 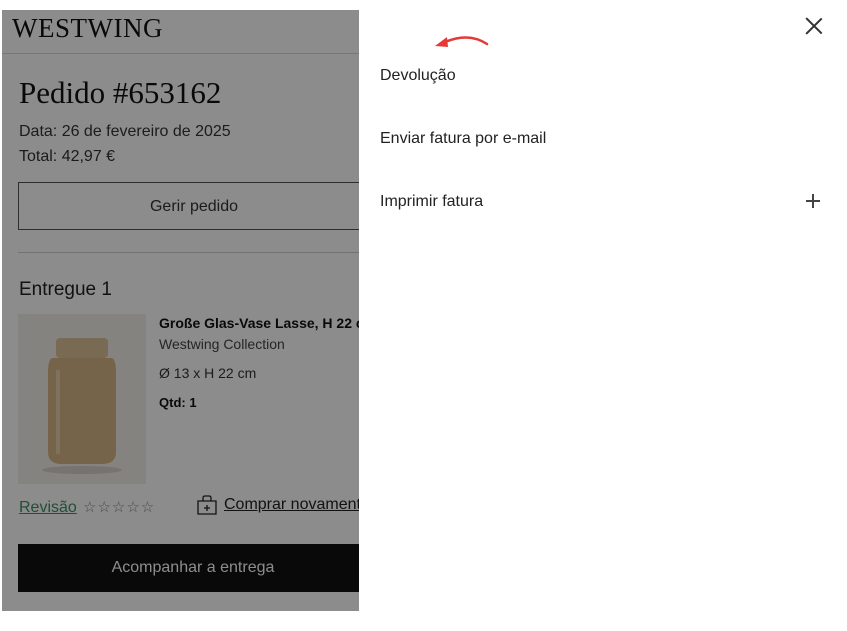 I want to click on email-invoice-option: Enviar fatura por e-mail, so click(x=463, y=139).